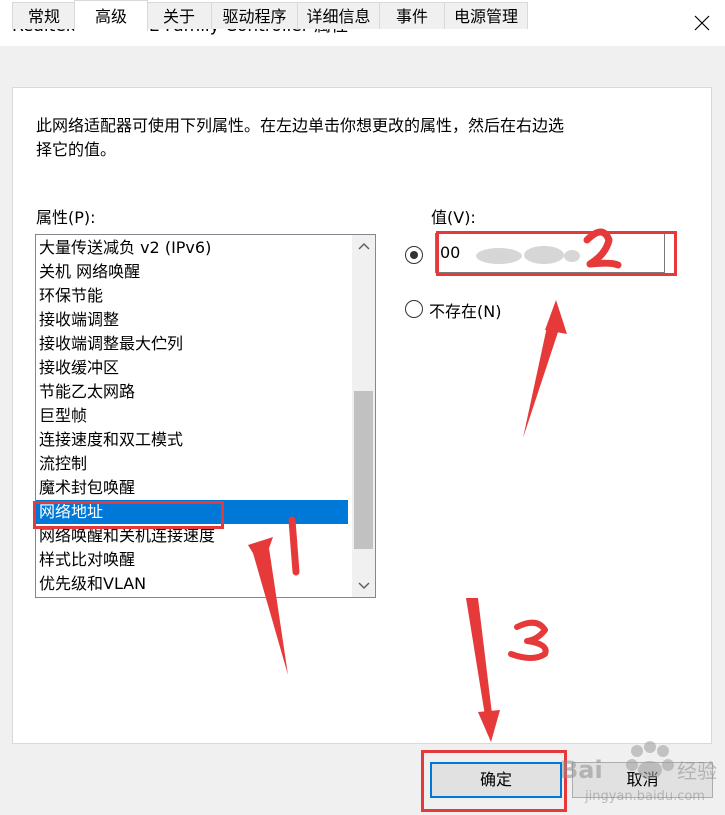 The width and height of the screenshot is (725, 815). What do you see at coordinates (192, 560) in the screenshot?
I see `list-item: 样式比对唤醒` at bounding box center [192, 560].